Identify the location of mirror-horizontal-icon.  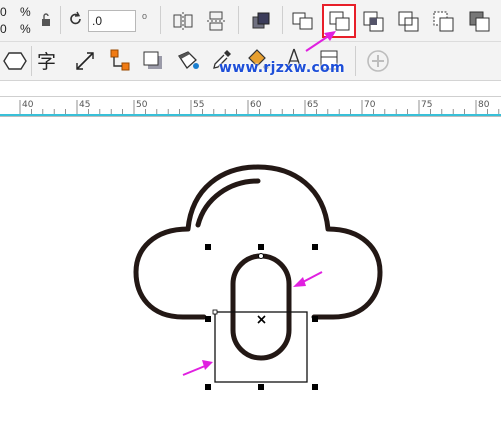
(183, 23).